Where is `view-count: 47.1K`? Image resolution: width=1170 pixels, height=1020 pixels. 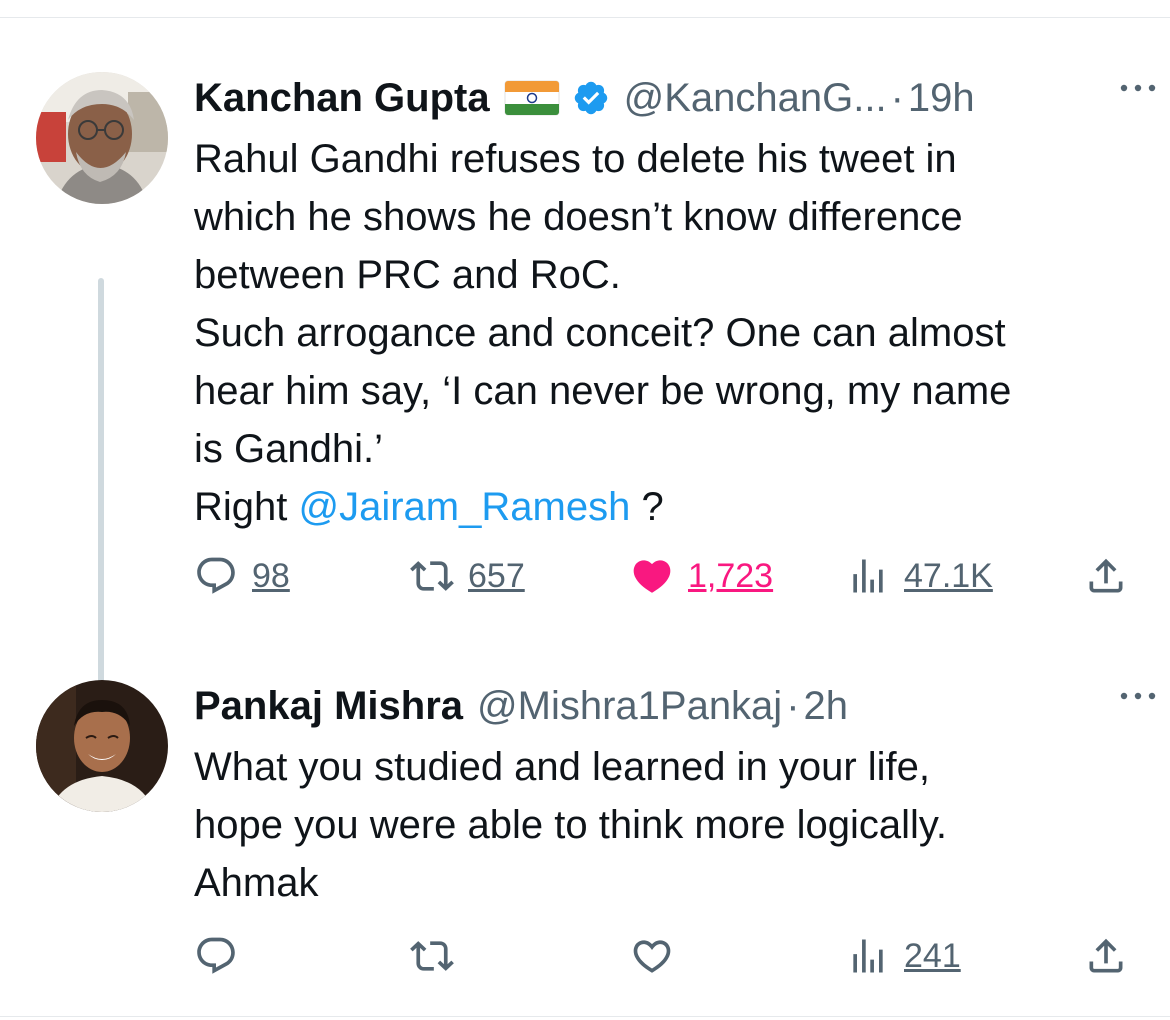
view-count: 47.1K is located at coordinates (948, 576).